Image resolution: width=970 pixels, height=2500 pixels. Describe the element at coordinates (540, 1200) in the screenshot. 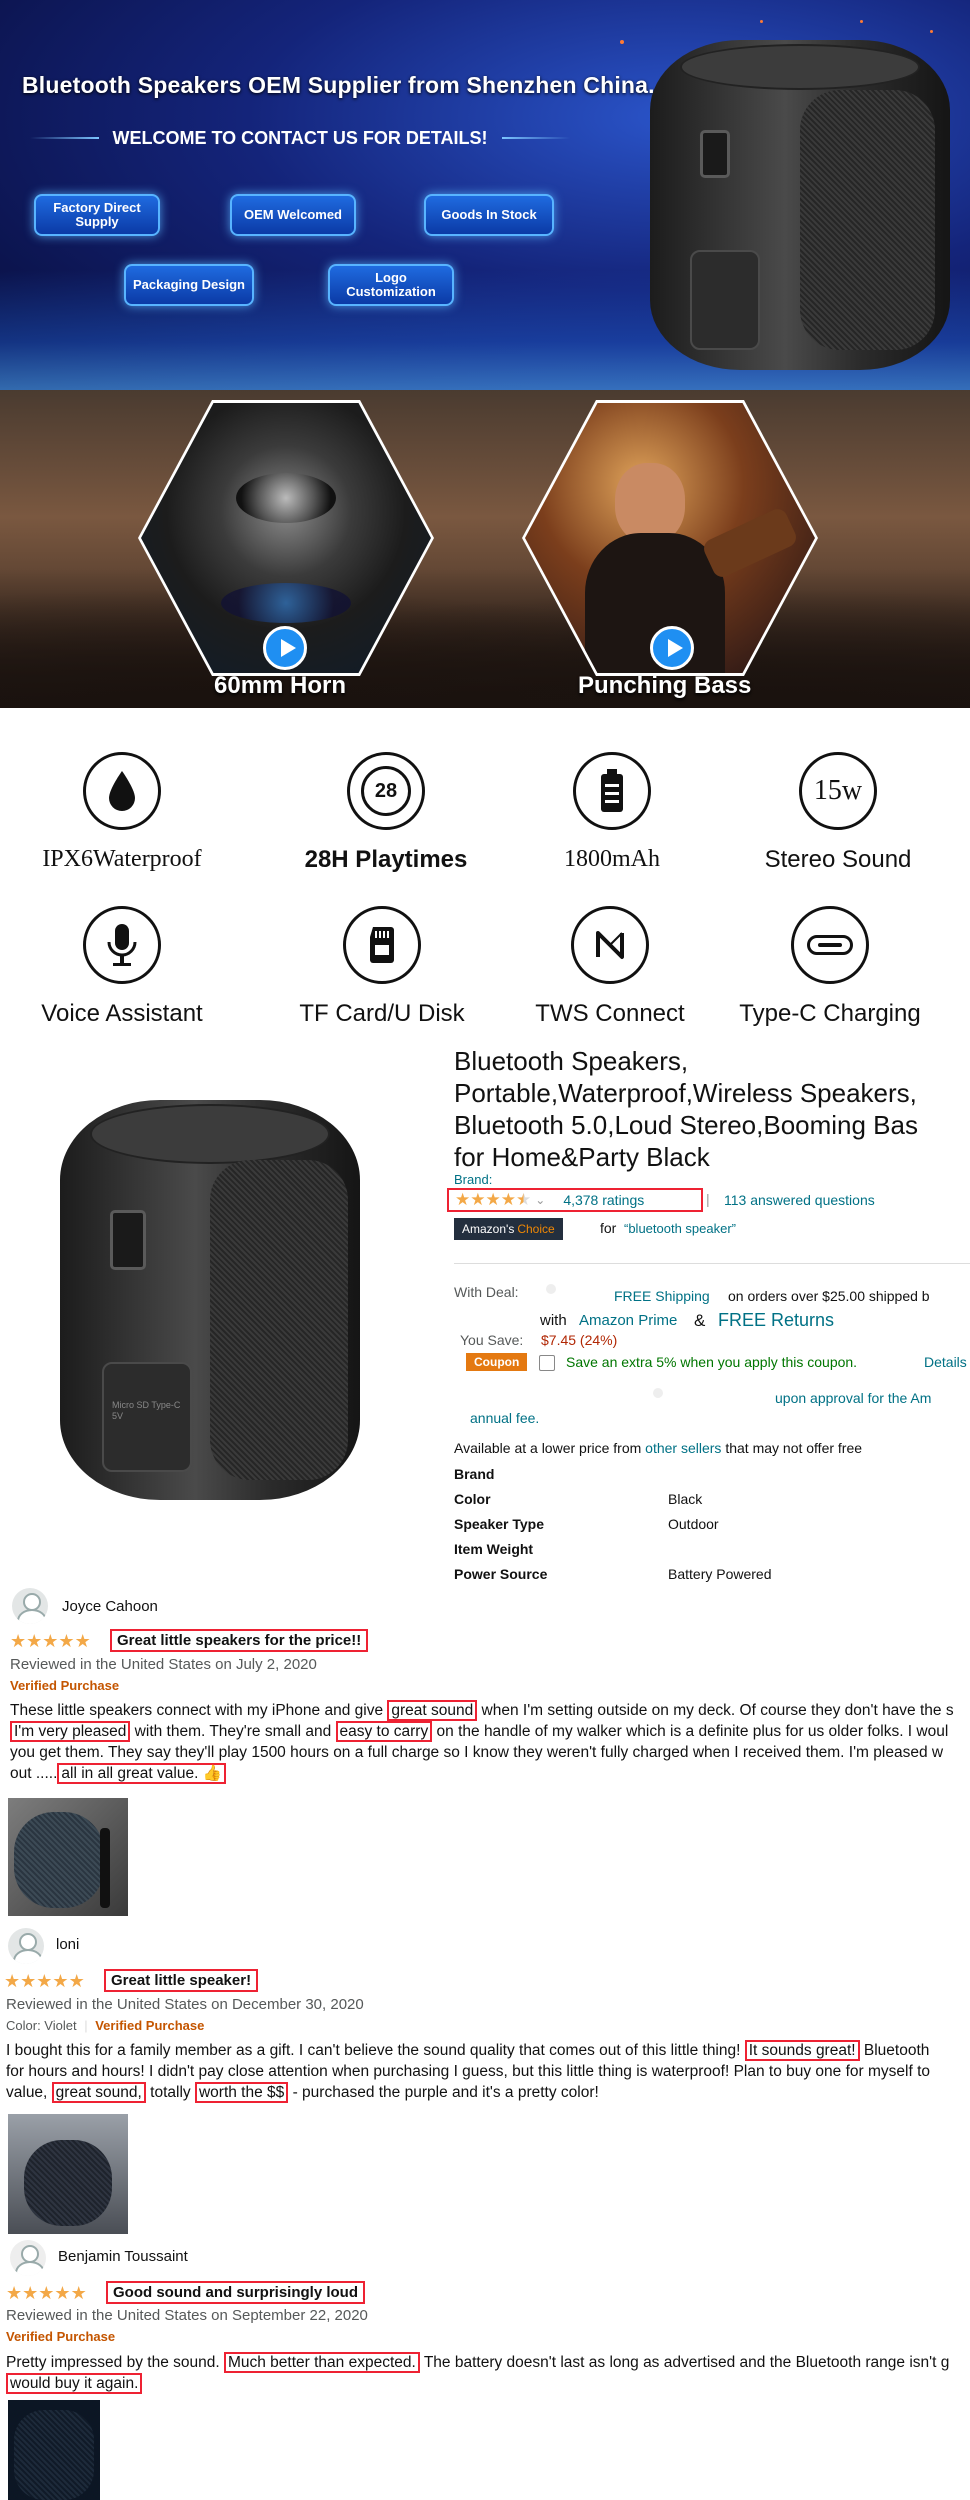

I see `rating-caret-icon: ⌄` at that location.